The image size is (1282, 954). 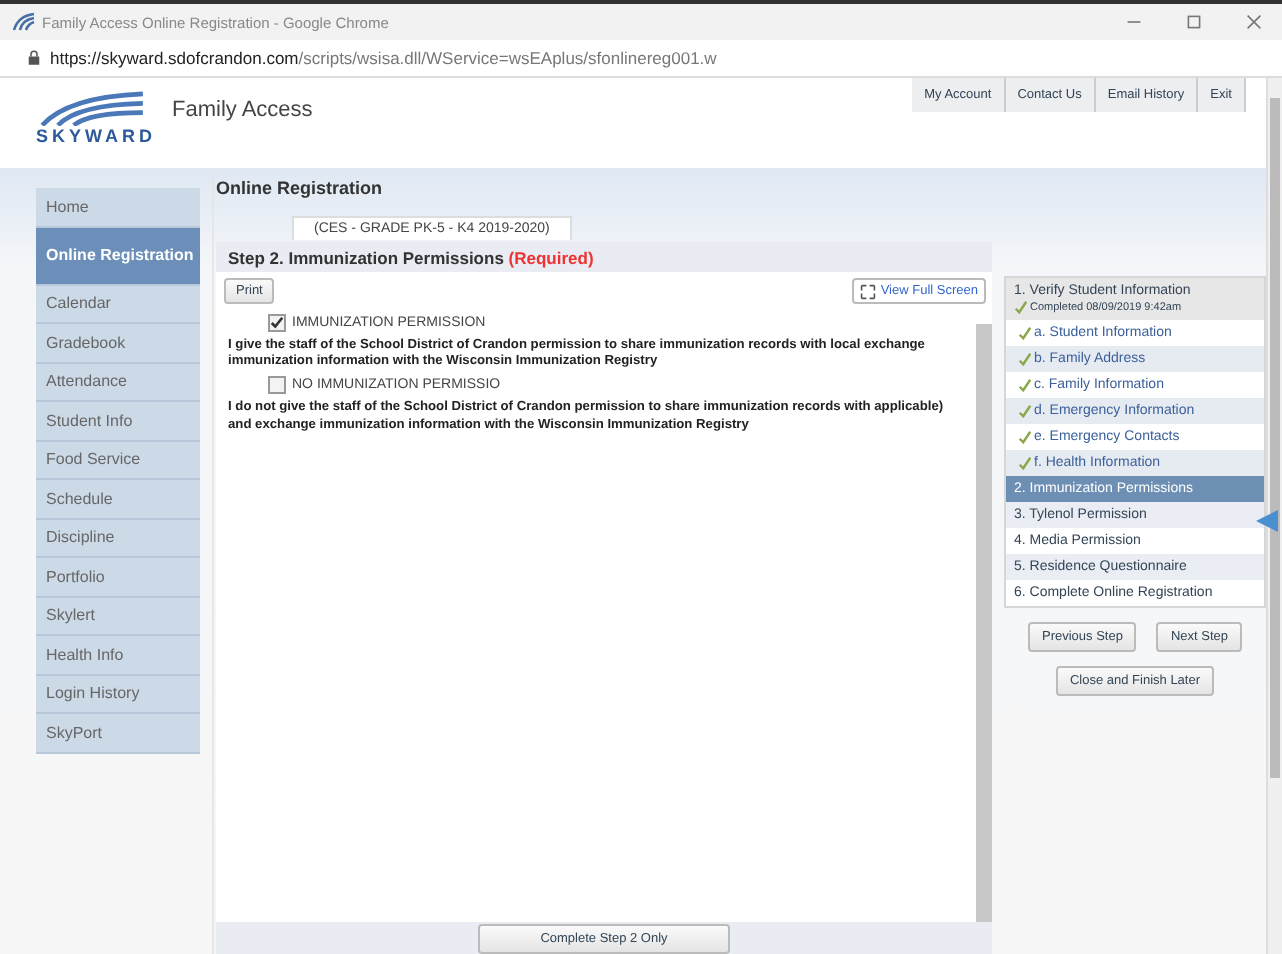 What do you see at coordinates (118, 538) in the screenshot?
I see `nav-item: Discipline` at bounding box center [118, 538].